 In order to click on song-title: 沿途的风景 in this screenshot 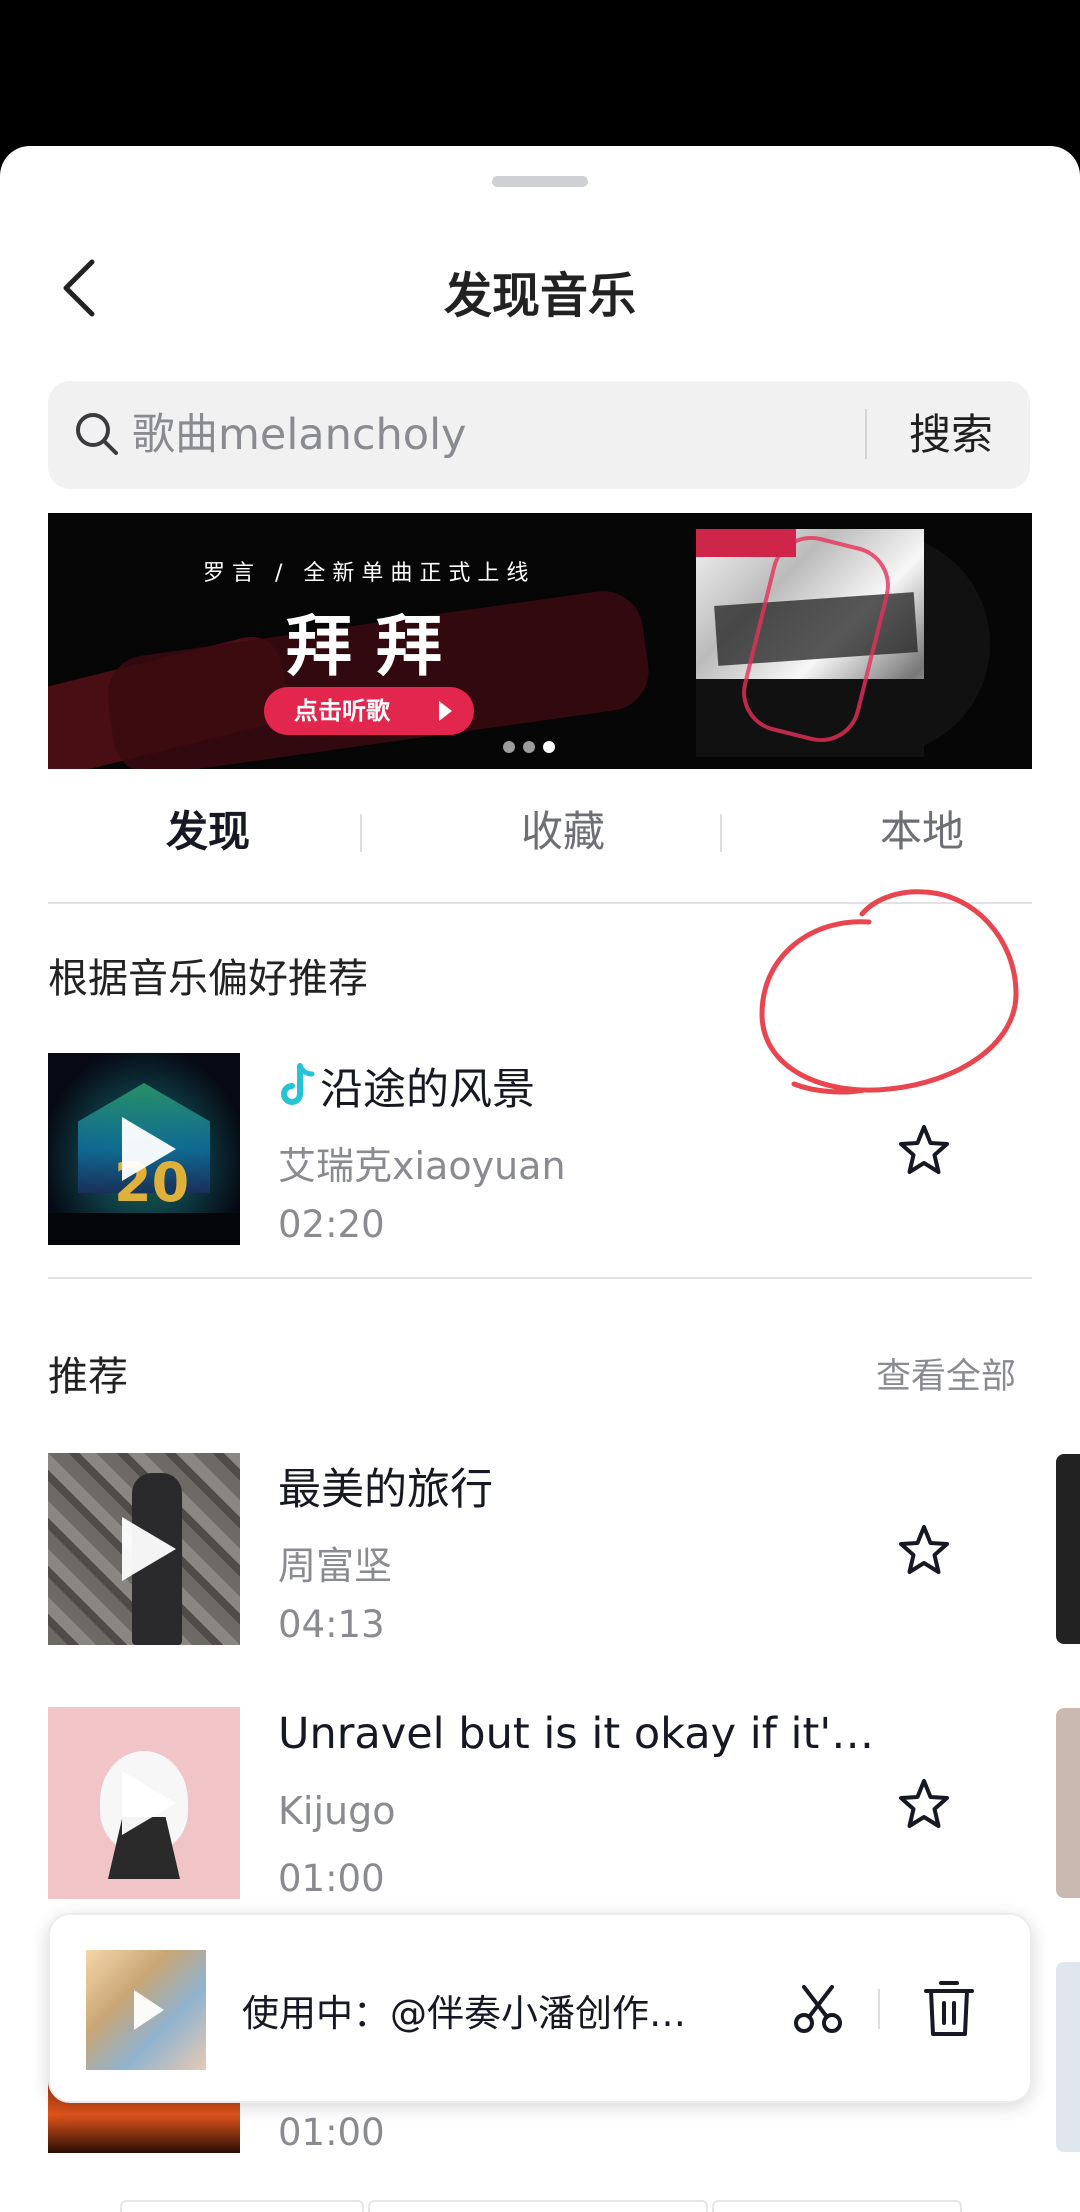, I will do `click(406, 1086)`.